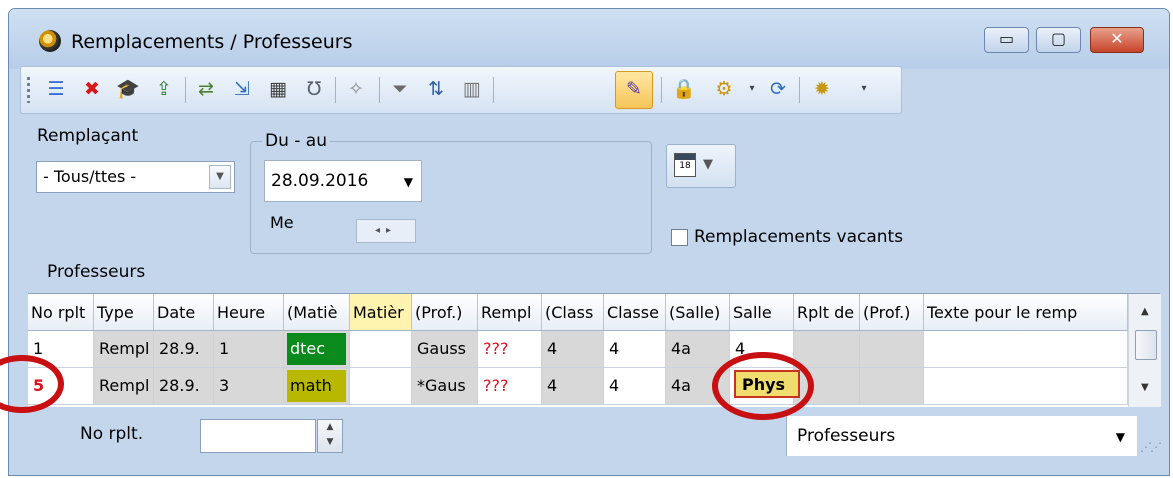 This screenshot has width=1173, height=478. What do you see at coordinates (798, 237) in the screenshot?
I see `vacants-label: Remplacements vacants` at bounding box center [798, 237].